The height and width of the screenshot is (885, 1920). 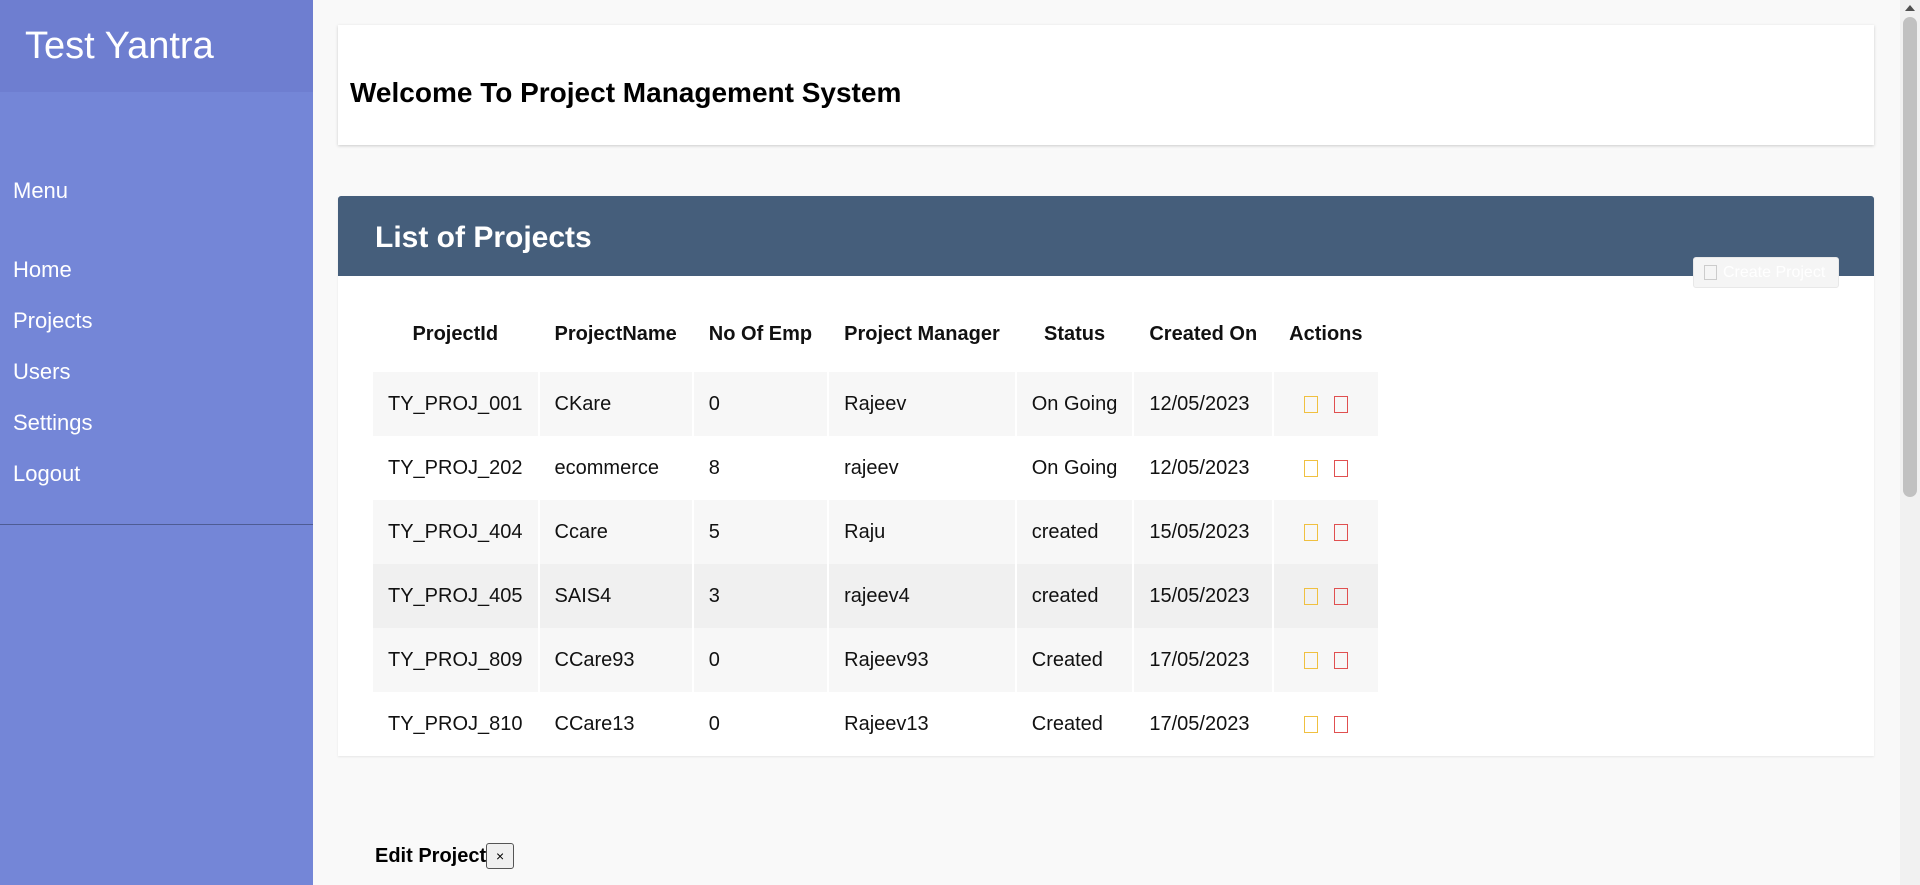 What do you see at coordinates (156, 524) in the screenshot?
I see `sidebar-divider` at bounding box center [156, 524].